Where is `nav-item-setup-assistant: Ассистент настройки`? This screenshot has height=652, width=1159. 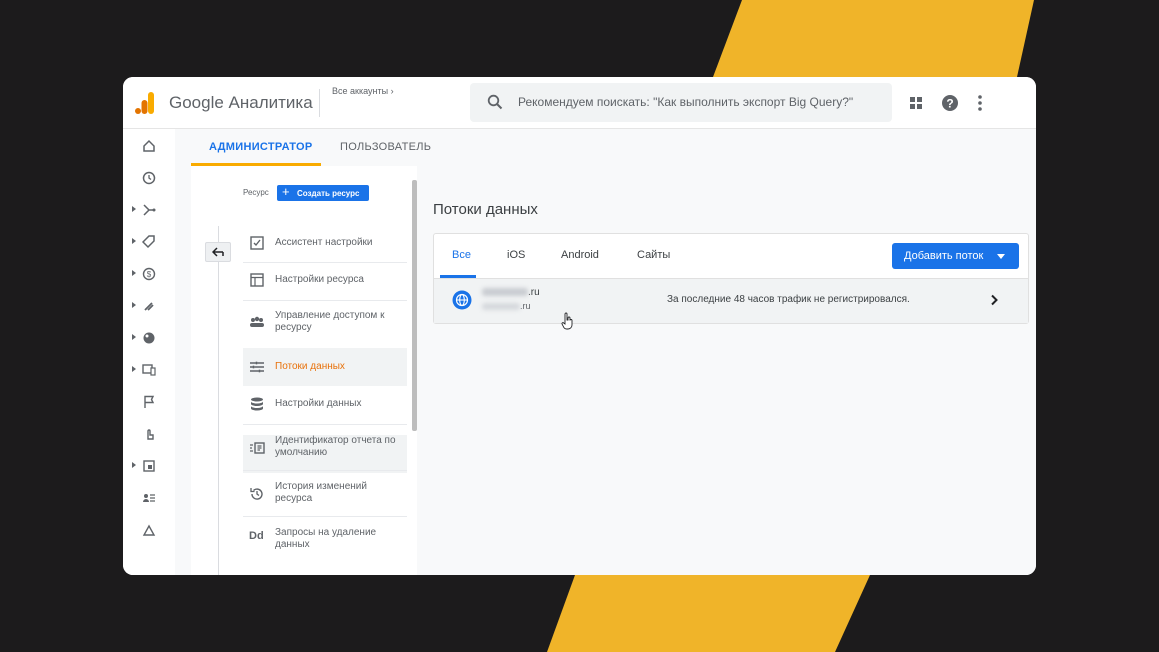
nav-item-setup-assistant: Ассистент настройки is located at coordinates (325, 243).